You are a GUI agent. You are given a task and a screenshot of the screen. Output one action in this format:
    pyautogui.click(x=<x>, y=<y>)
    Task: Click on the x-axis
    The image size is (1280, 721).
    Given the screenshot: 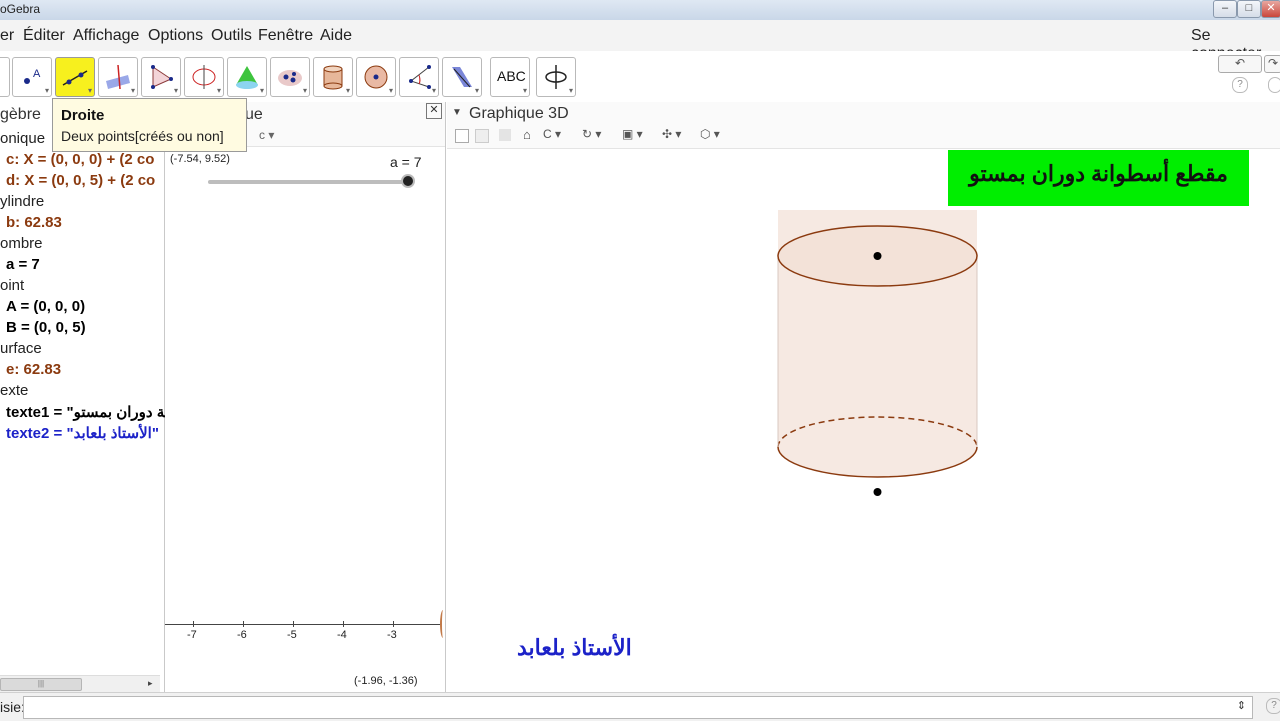 What is the action you would take?
    pyautogui.click(x=303, y=624)
    